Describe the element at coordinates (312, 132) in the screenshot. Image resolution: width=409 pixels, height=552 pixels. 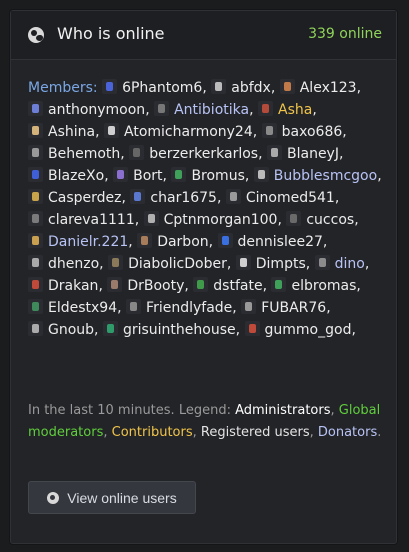
I see `member-name: baxo686` at that location.